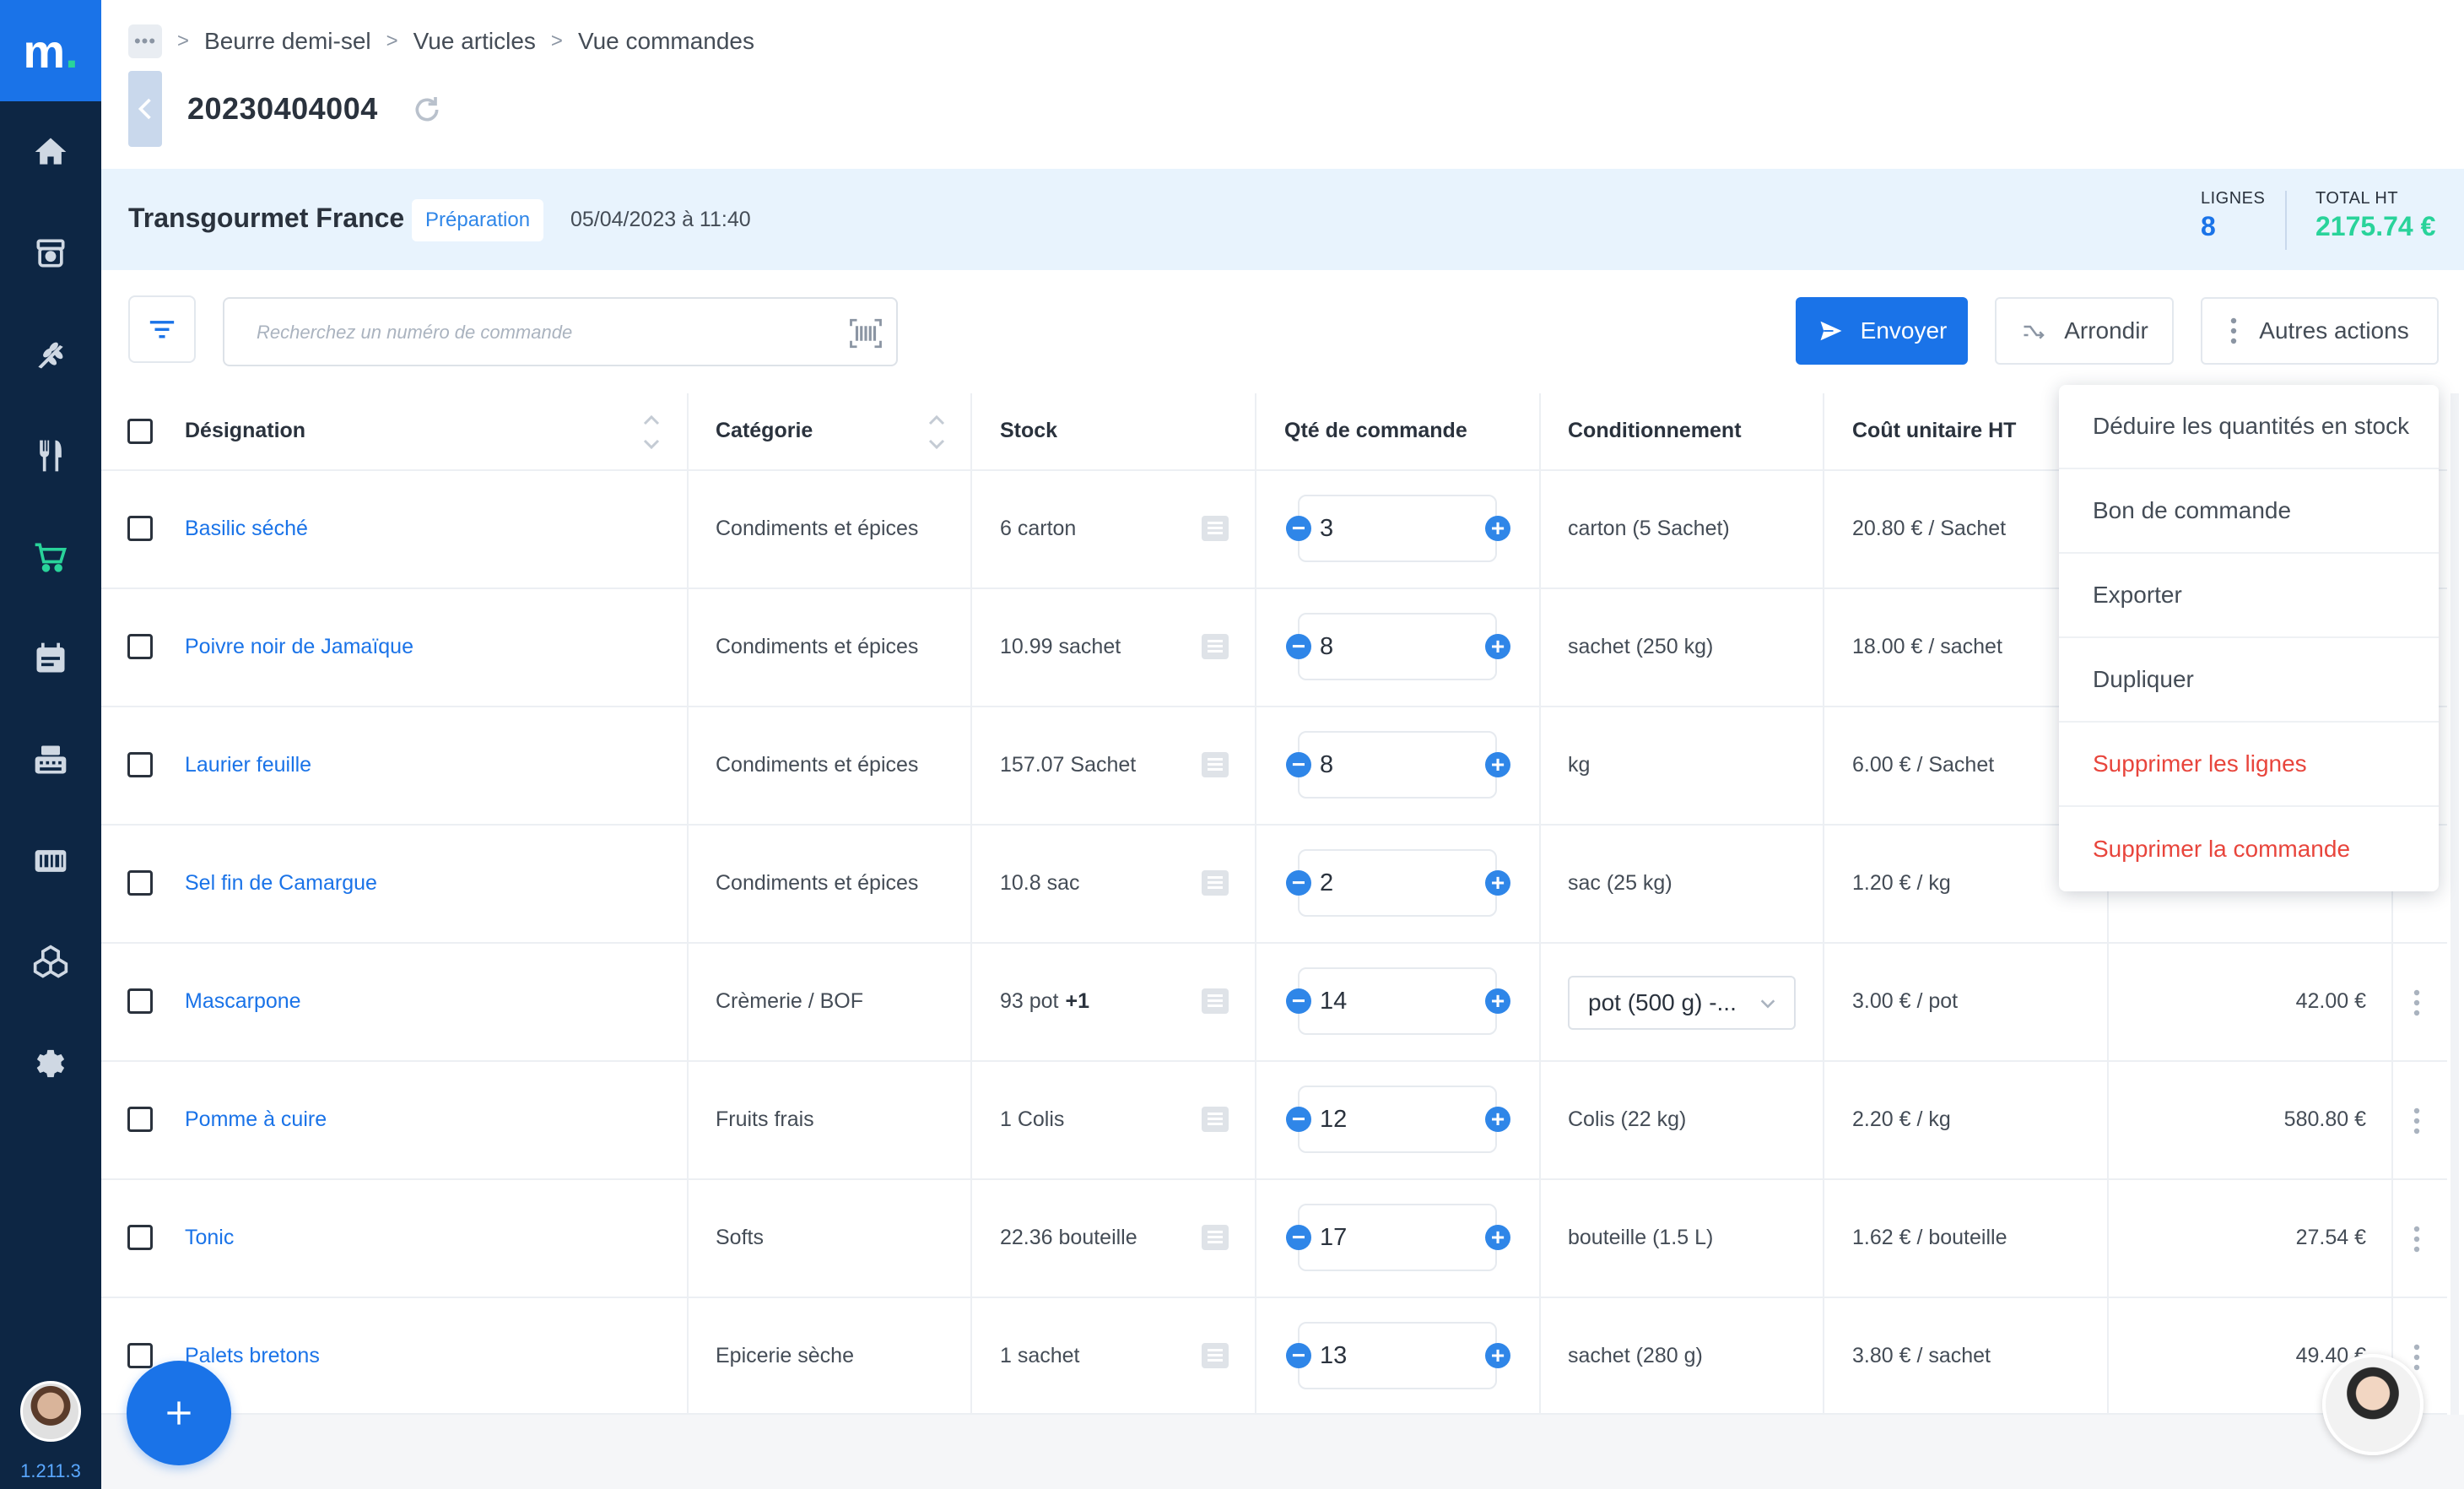 The image size is (2464, 1489). I want to click on item-link: Poivre noir de Jamaïque, so click(299, 647).